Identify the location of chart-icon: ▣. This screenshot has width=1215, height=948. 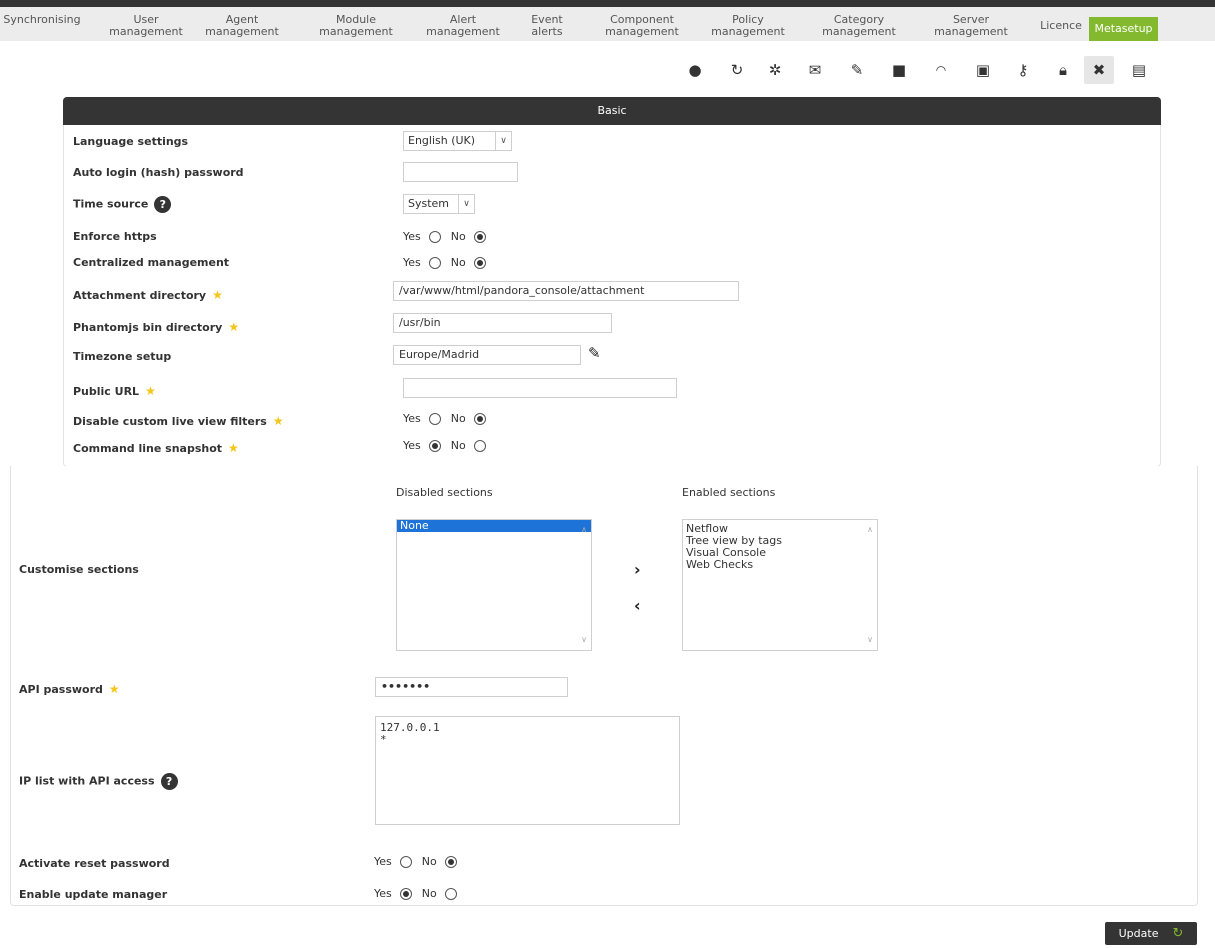
(983, 70).